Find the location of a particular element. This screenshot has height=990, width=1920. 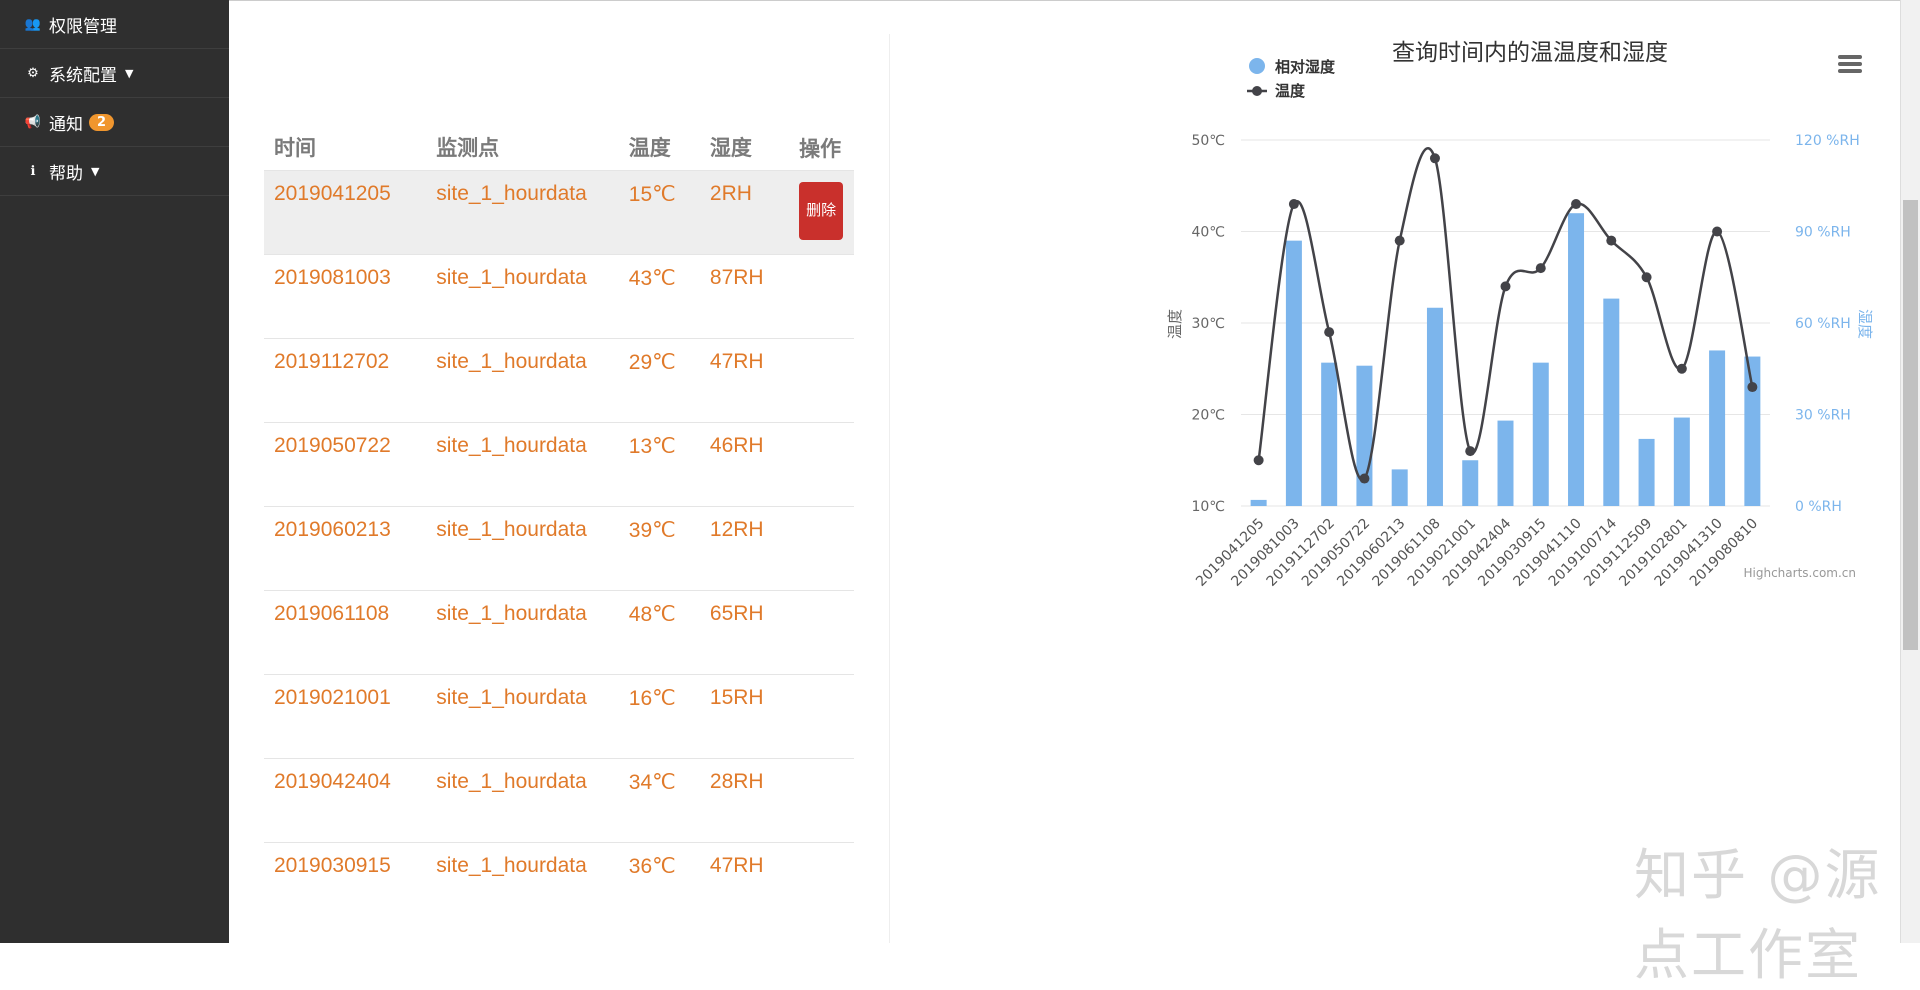

sidebar-item-label: 系统配置 is located at coordinates (83, 75).